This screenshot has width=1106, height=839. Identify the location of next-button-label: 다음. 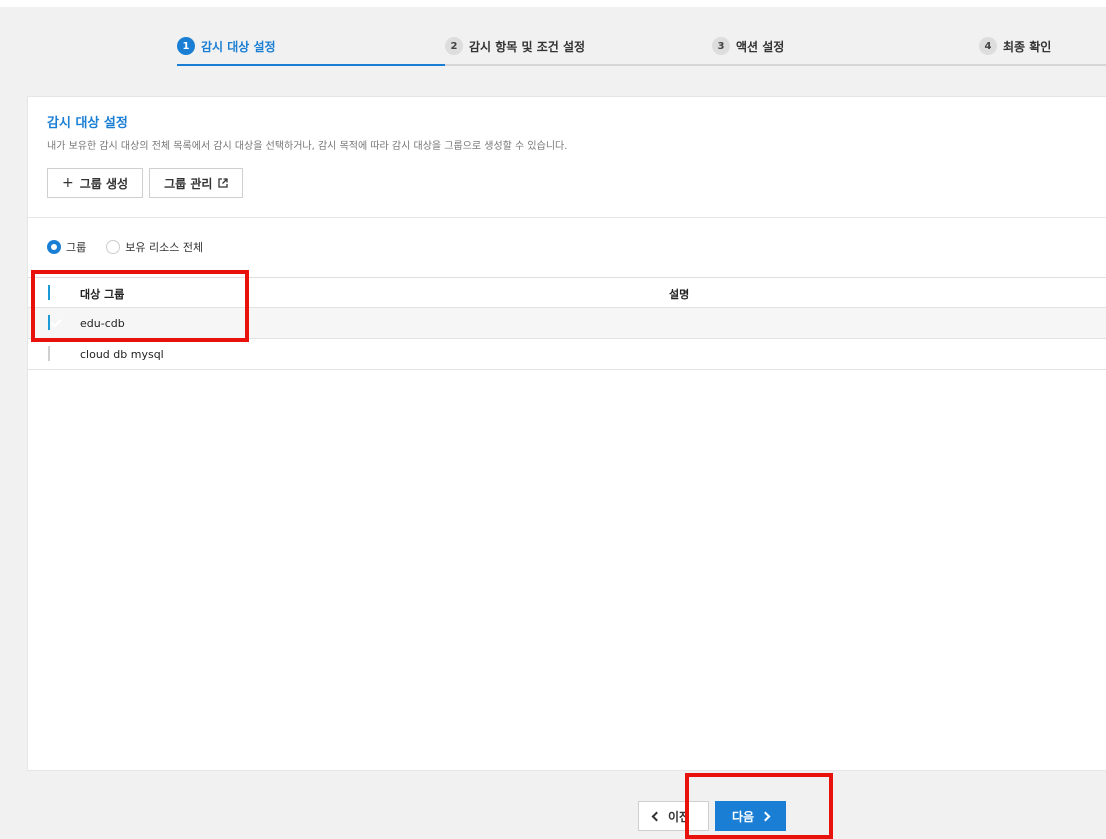
(743, 816).